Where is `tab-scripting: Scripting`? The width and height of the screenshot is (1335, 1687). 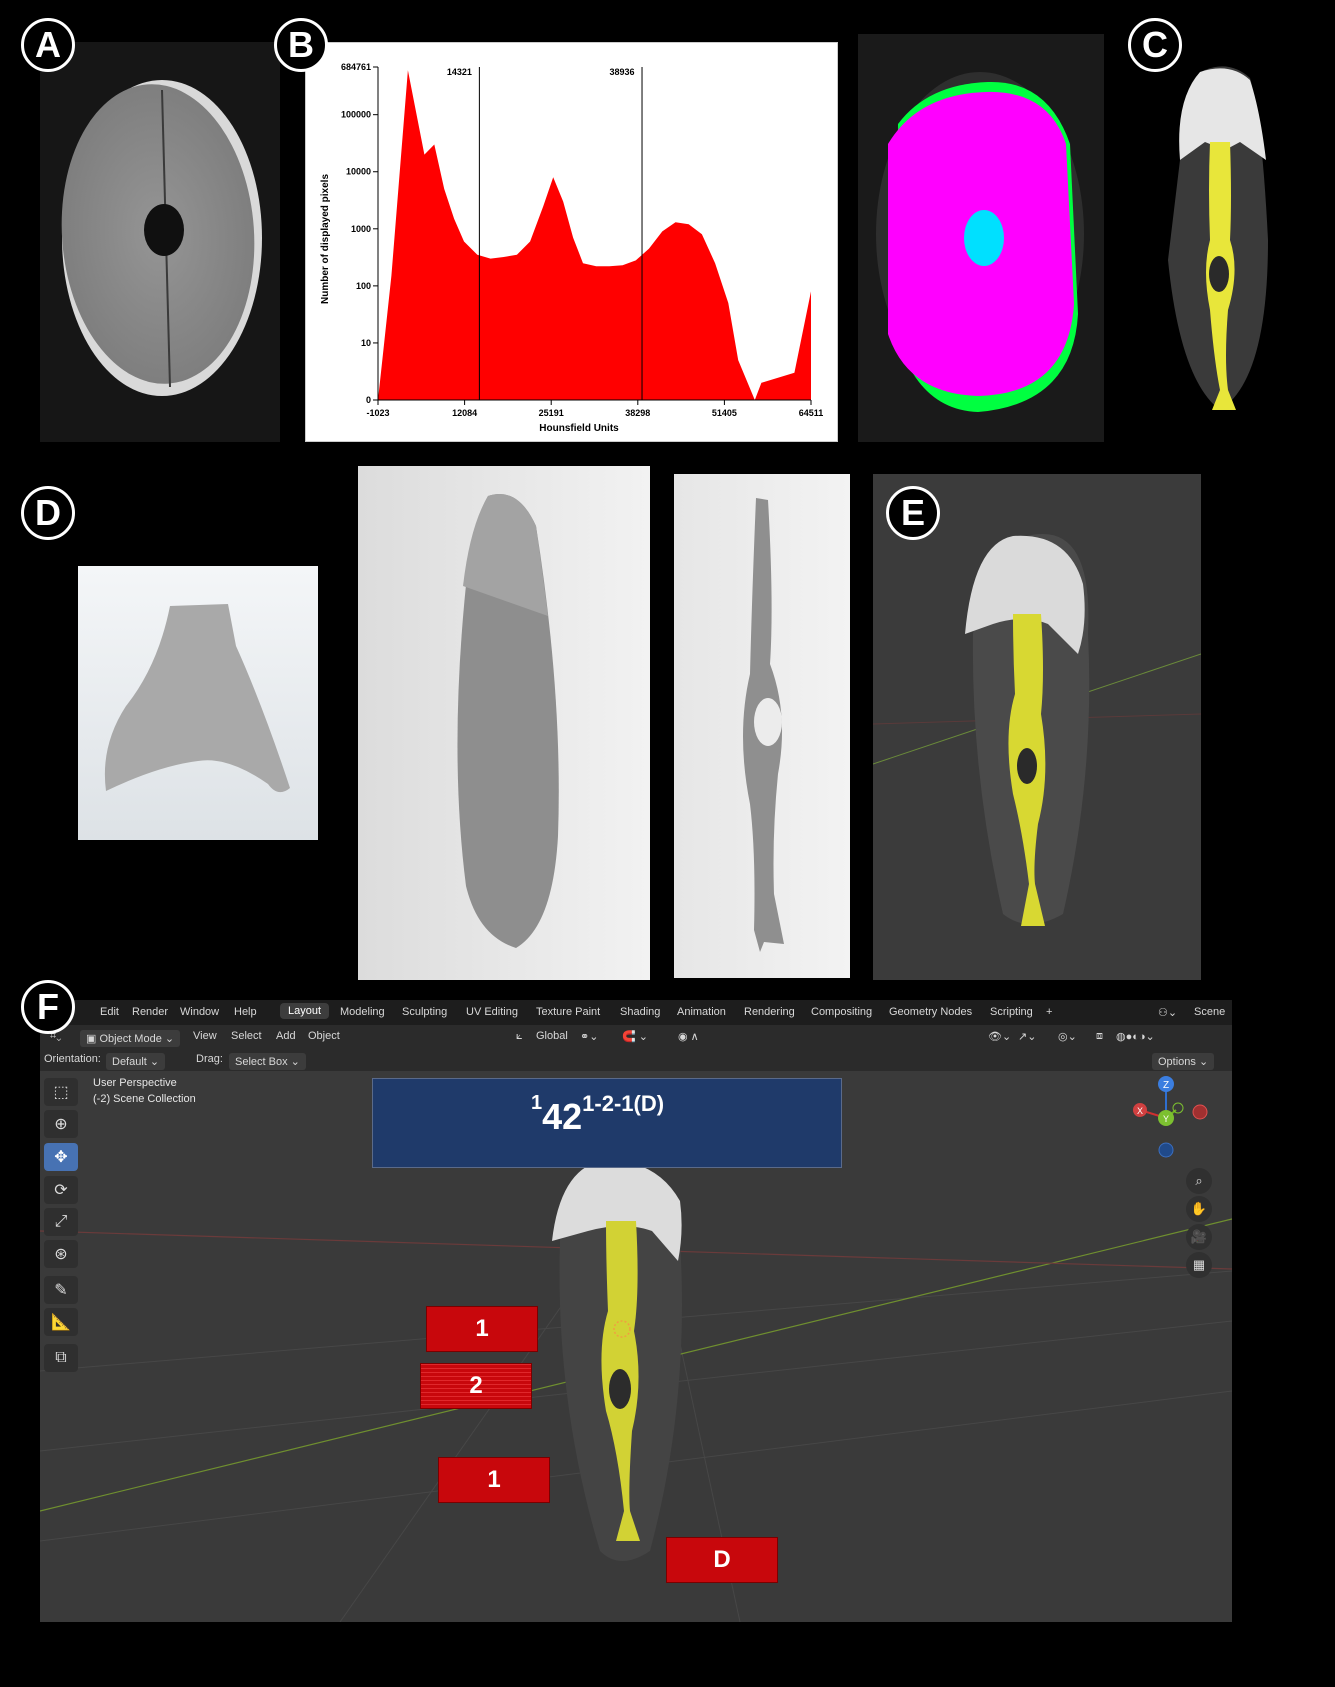
tab-scripting: Scripting is located at coordinates (1011, 1012).